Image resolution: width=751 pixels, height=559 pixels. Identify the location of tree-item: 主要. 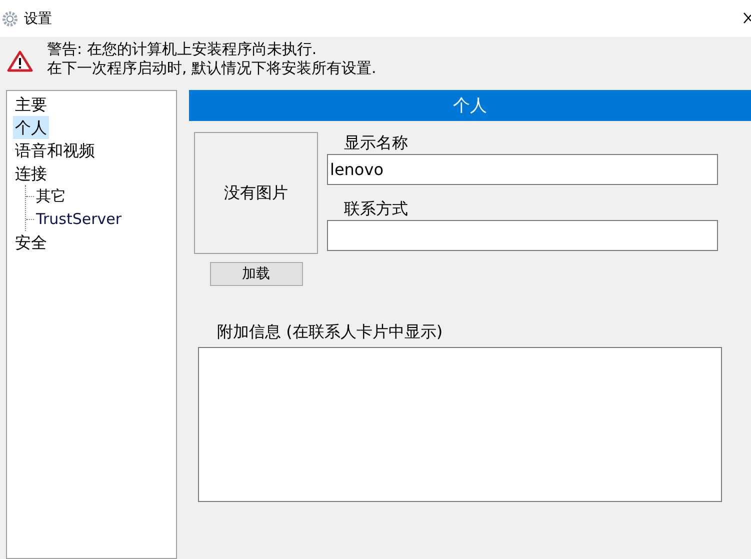
(31, 104).